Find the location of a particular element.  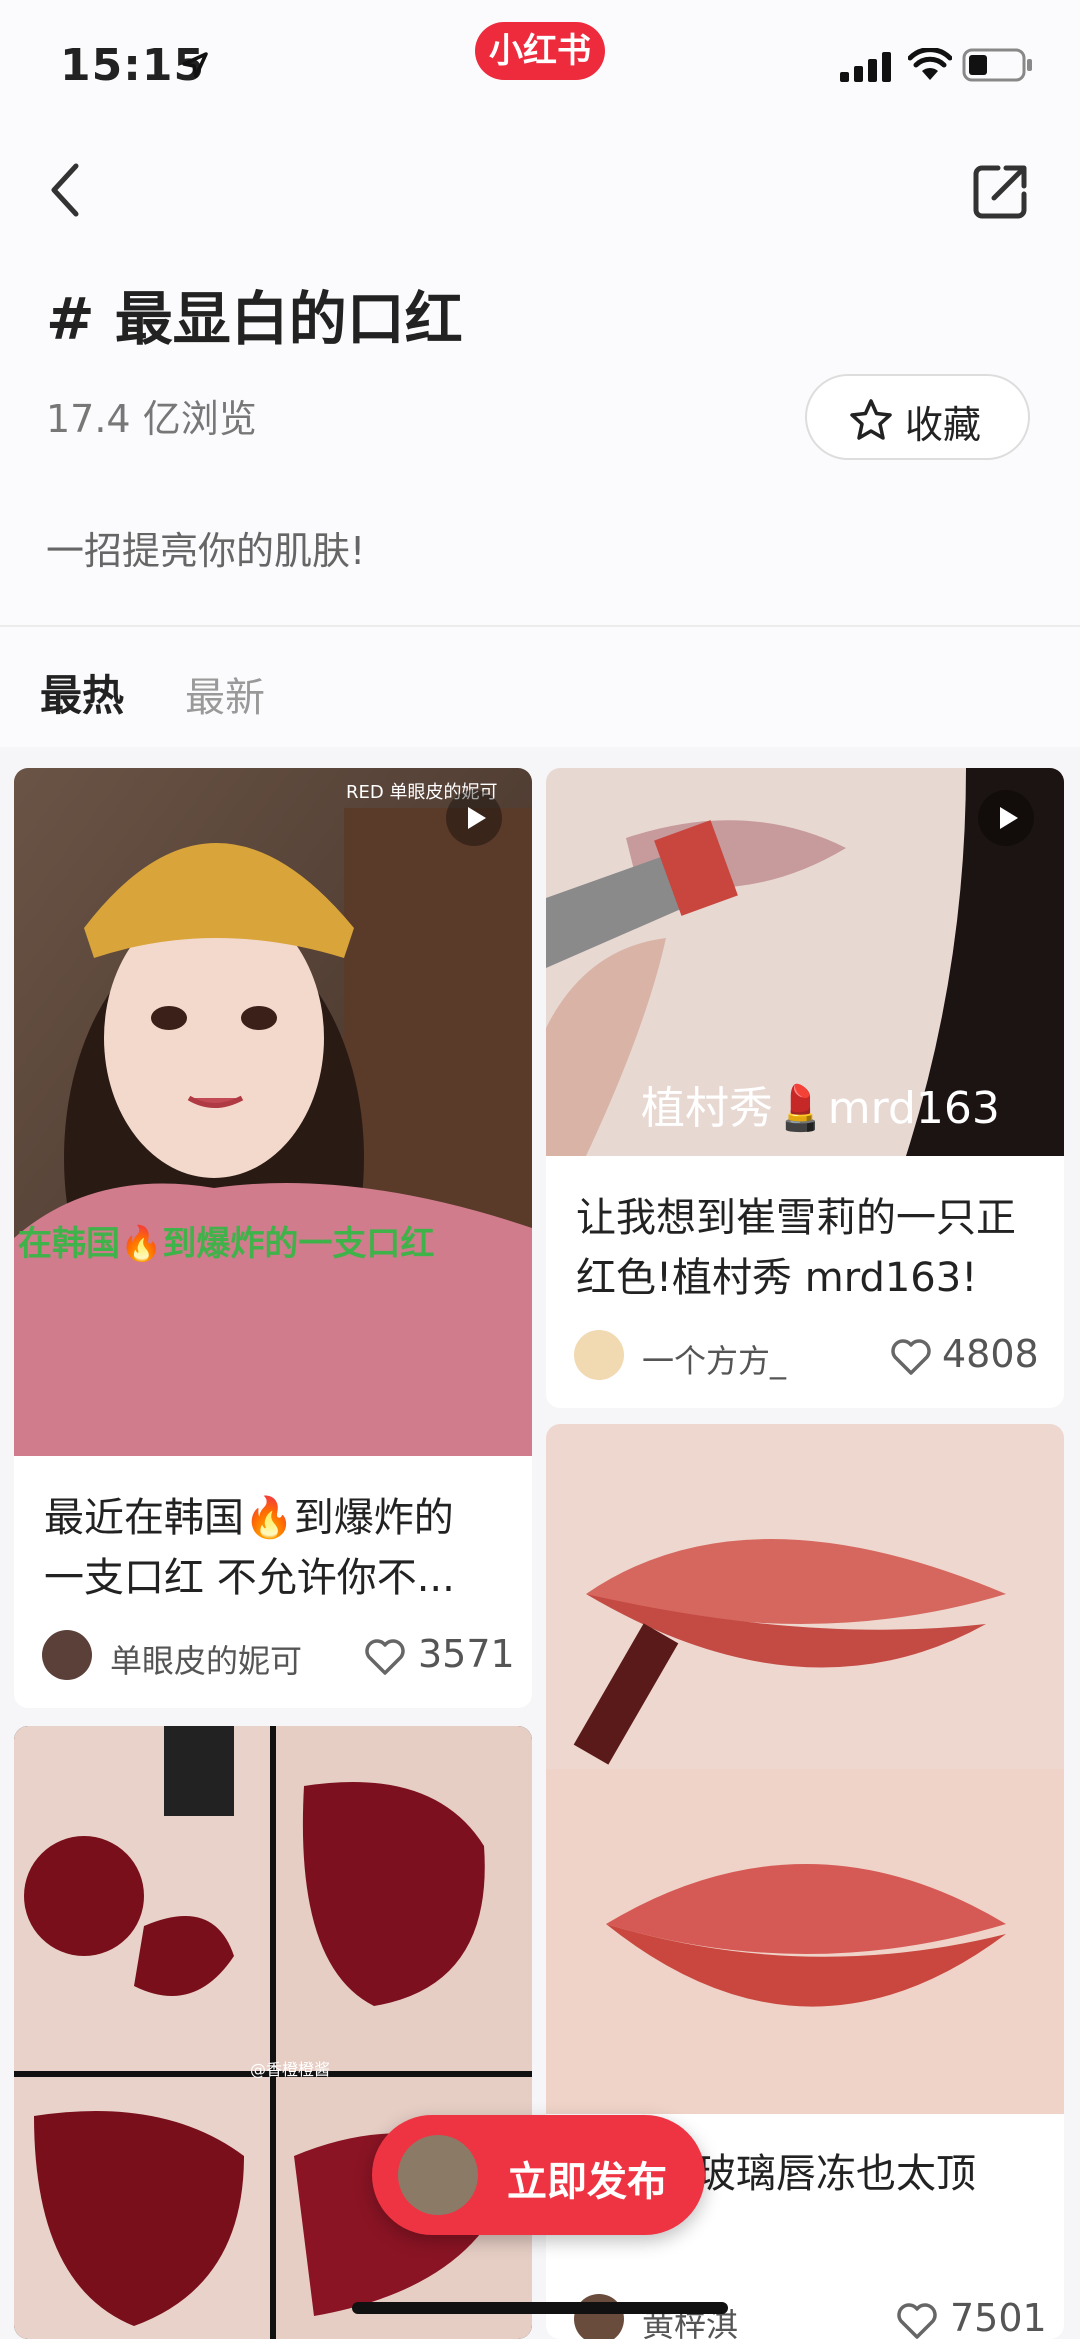

location-arrow-icon is located at coordinates (195, 65).